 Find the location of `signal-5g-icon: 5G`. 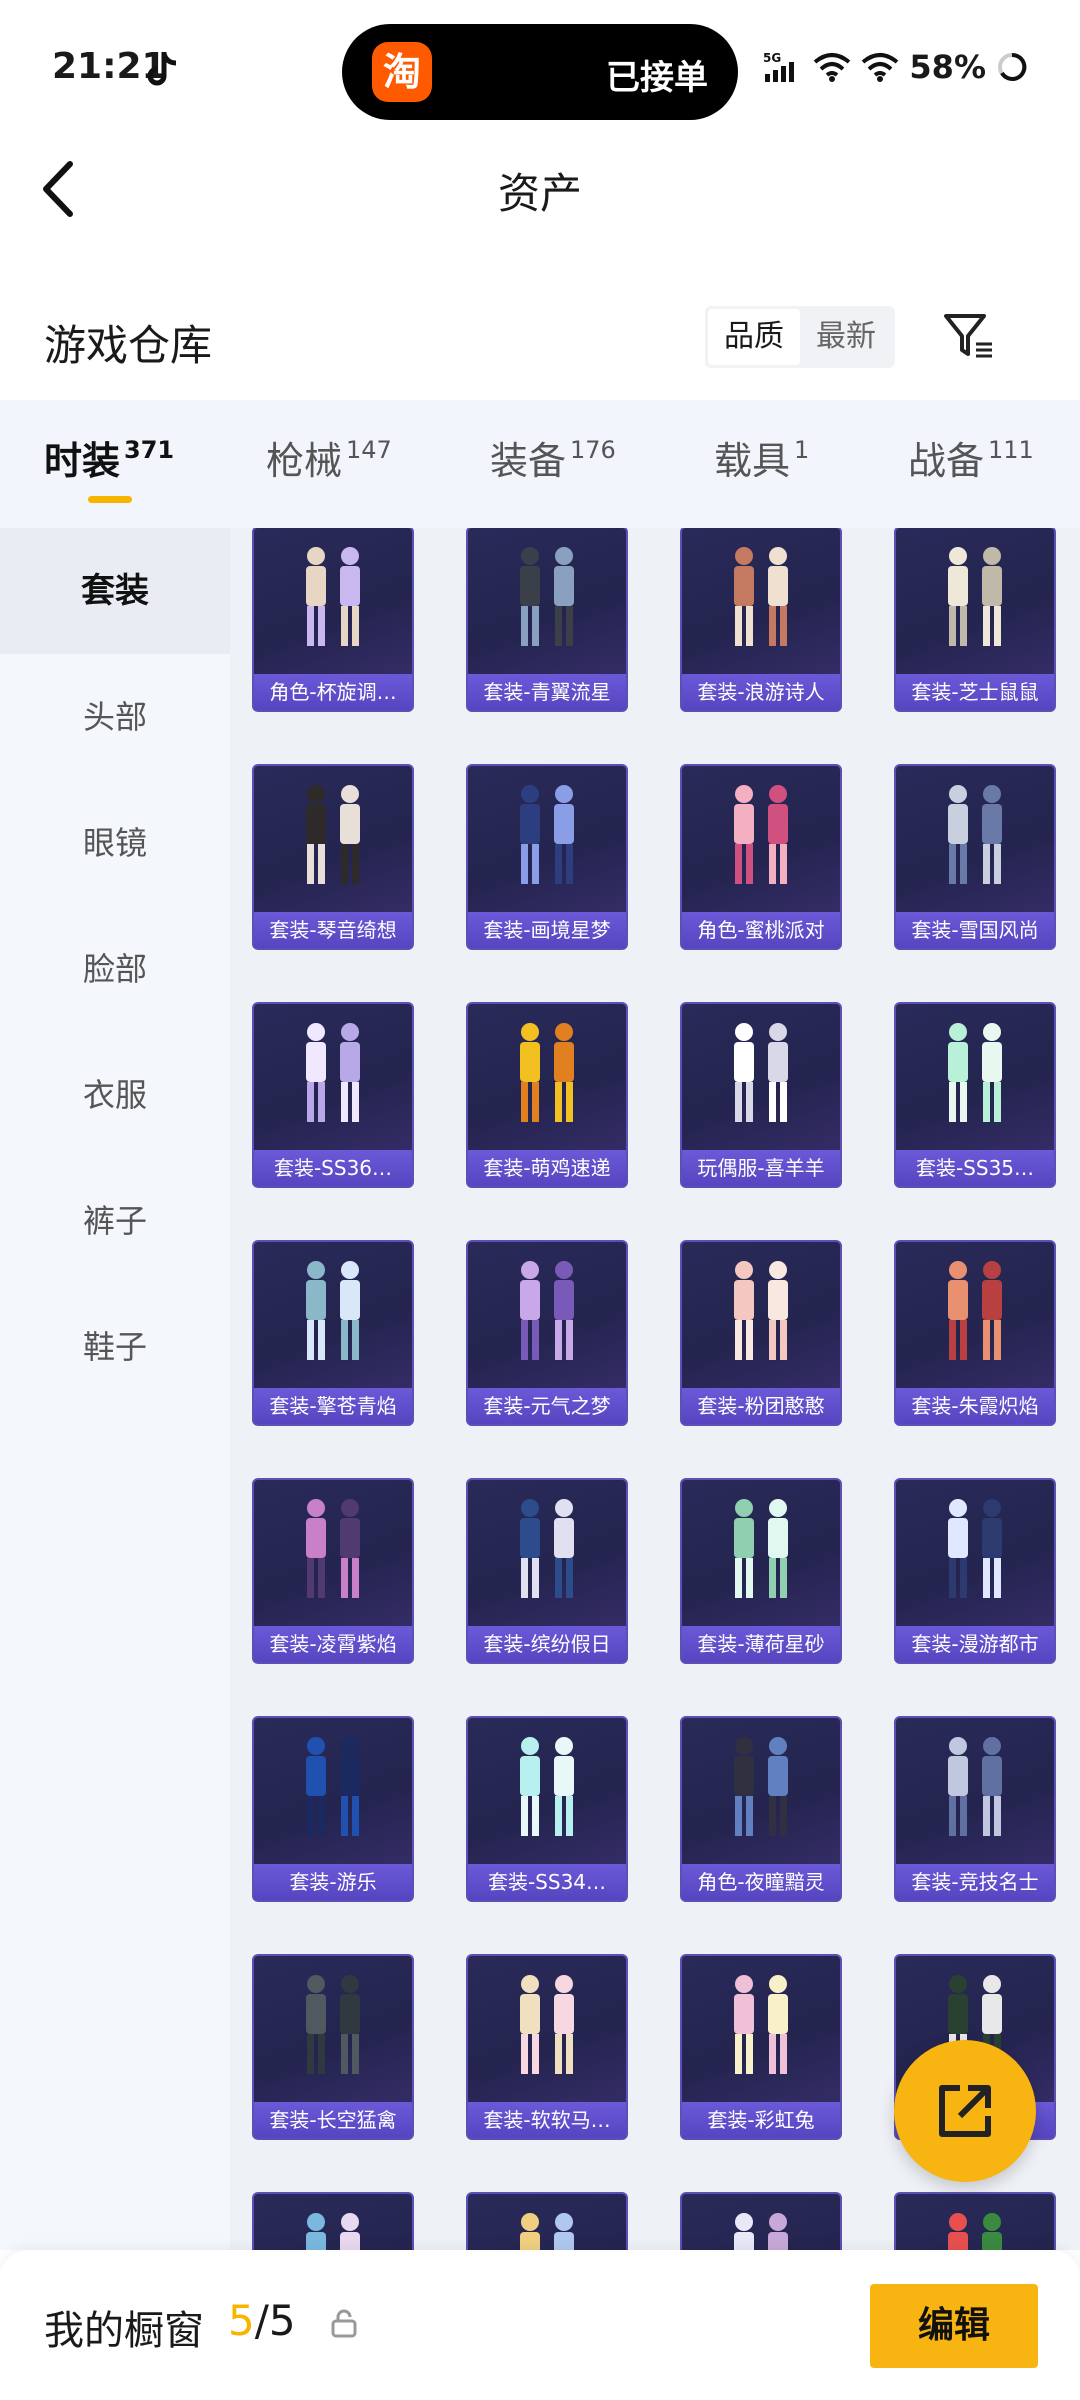

signal-5g-icon: 5G is located at coordinates (779, 66).